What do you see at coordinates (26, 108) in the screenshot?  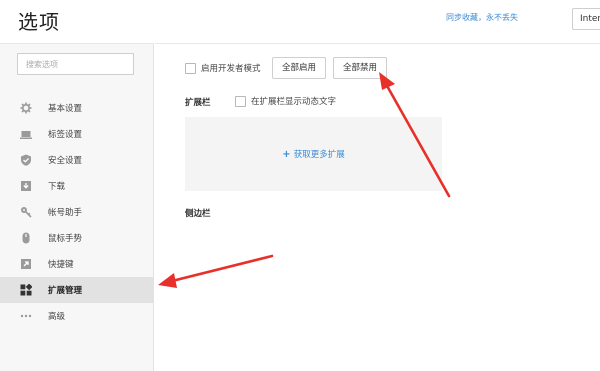 I see `gear-icon` at bounding box center [26, 108].